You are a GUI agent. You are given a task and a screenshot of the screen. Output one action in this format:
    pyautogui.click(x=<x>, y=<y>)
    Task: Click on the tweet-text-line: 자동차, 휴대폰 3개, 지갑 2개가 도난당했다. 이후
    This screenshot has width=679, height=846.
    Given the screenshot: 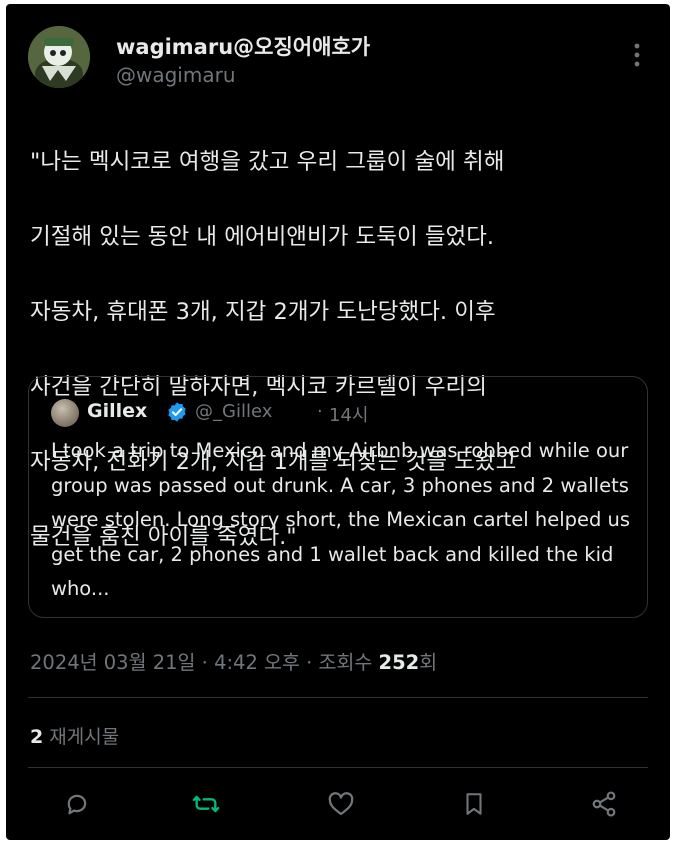 What is the action you would take?
    pyautogui.click(x=263, y=311)
    